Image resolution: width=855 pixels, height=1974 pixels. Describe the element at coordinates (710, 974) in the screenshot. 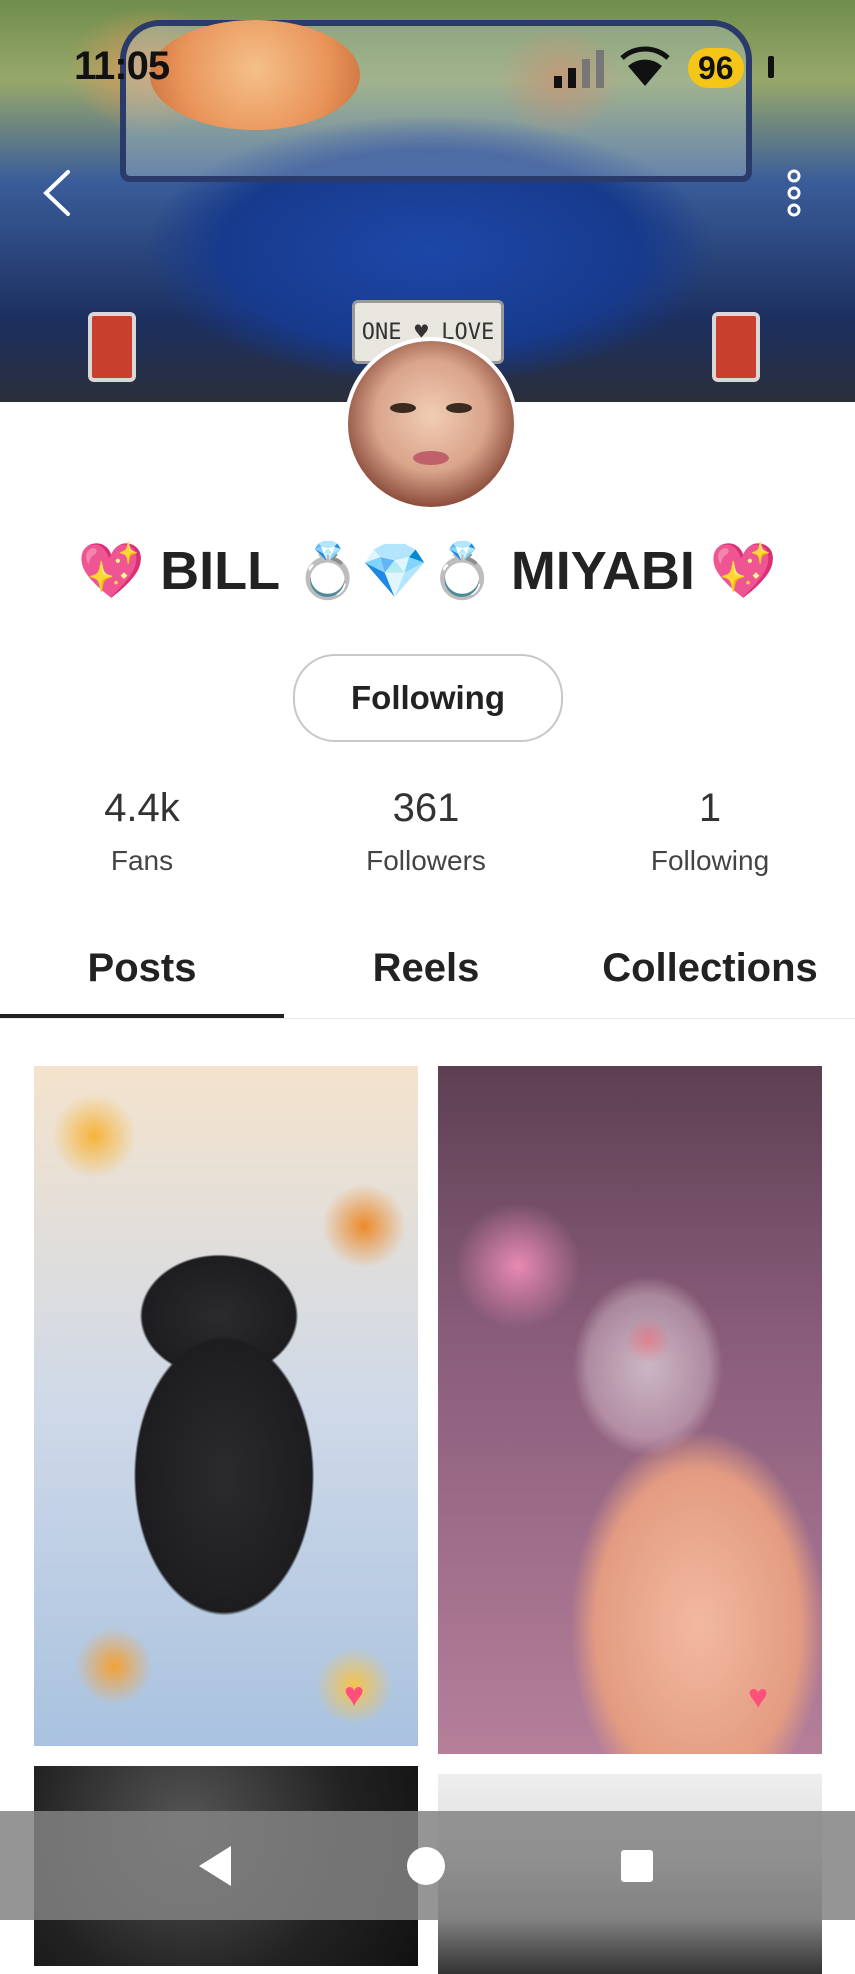

I see `tab-collections: Collections` at that location.